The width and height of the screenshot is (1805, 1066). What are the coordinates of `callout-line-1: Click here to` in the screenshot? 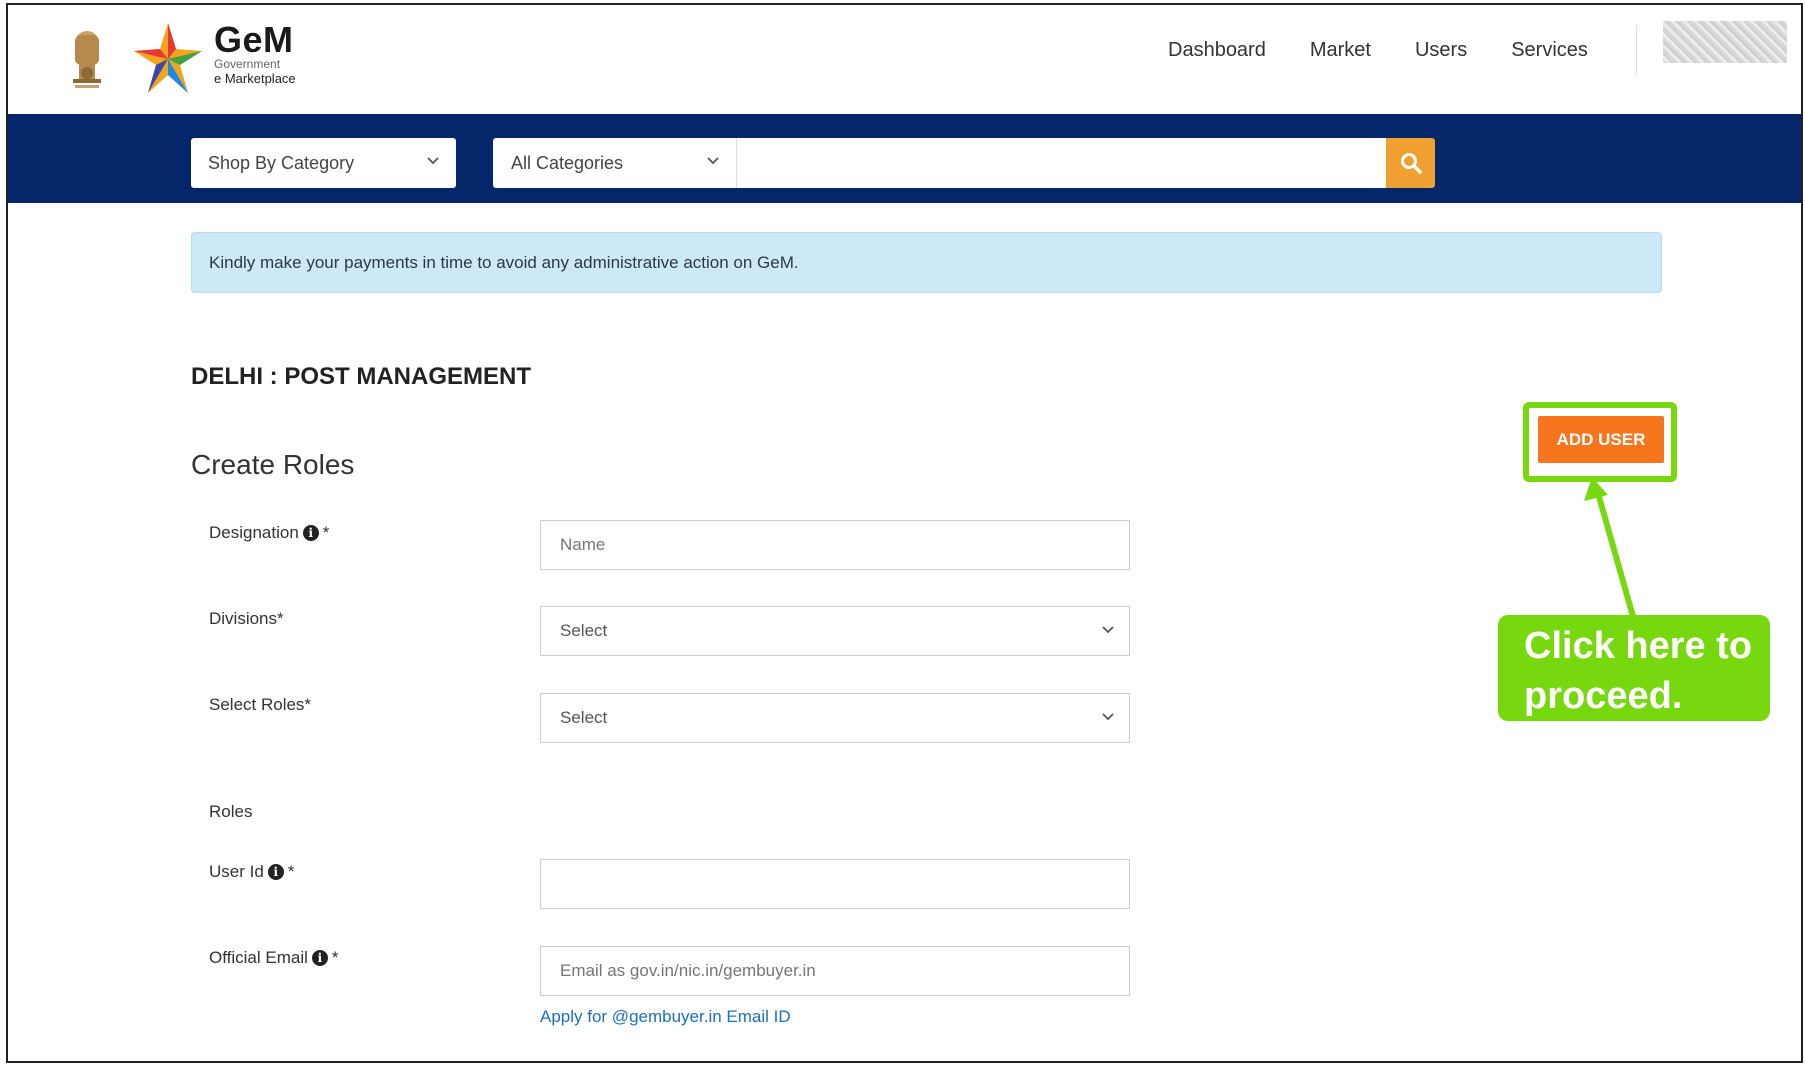 It's located at (1638, 646).